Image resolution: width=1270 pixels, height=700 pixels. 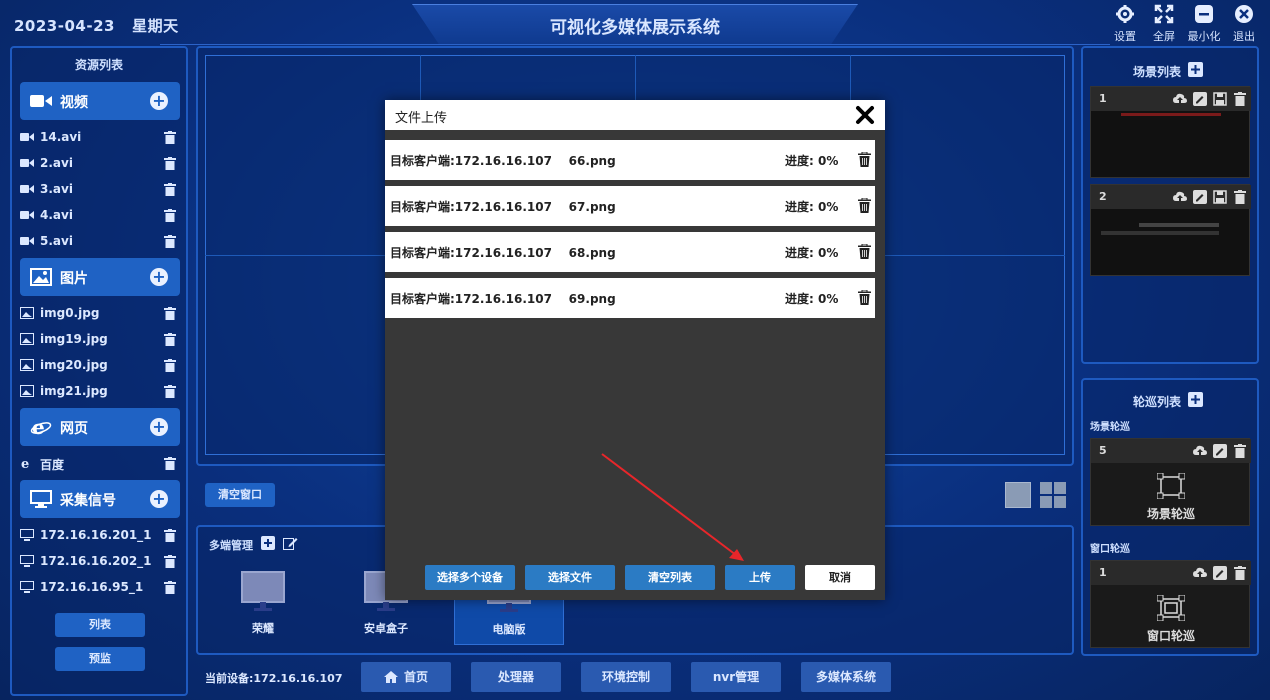 I want to click on list-item-label: img19.jpg, so click(x=74, y=339).